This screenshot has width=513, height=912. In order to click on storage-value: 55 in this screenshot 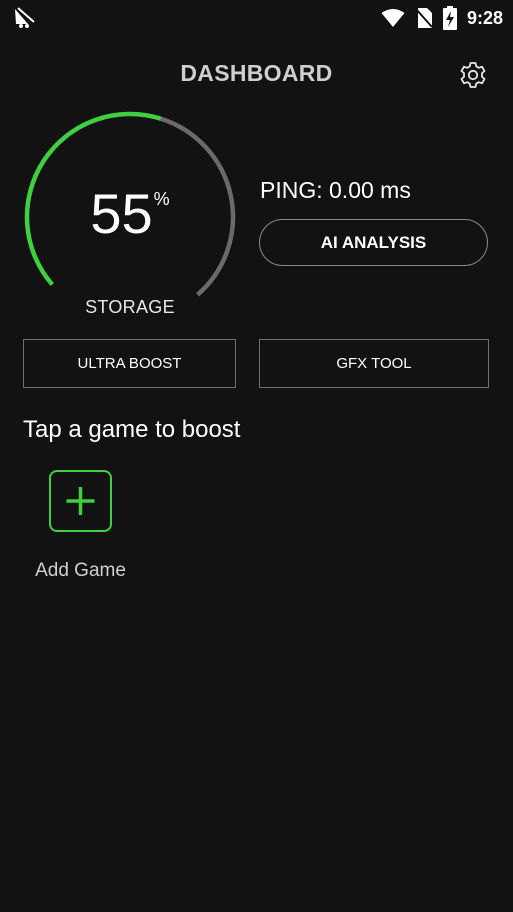, I will do `click(121, 213)`.